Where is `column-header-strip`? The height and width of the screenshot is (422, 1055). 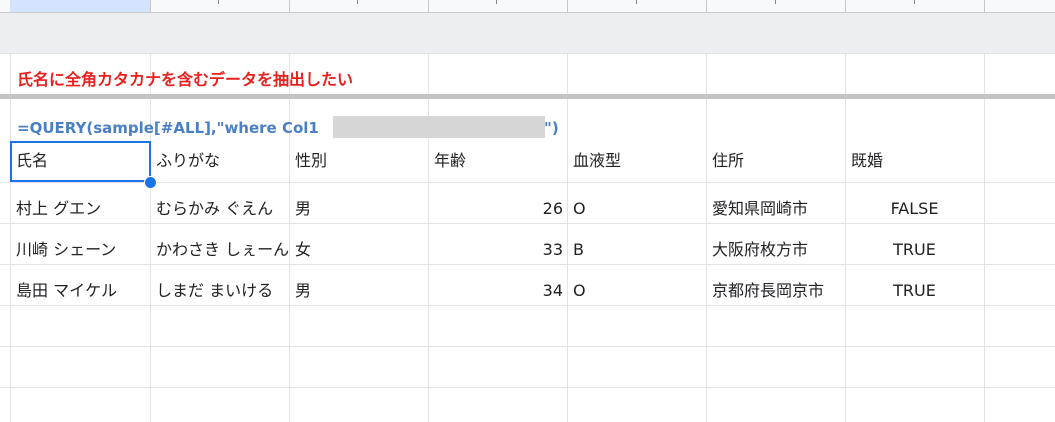 column-header-strip is located at coordinates (527, 6).